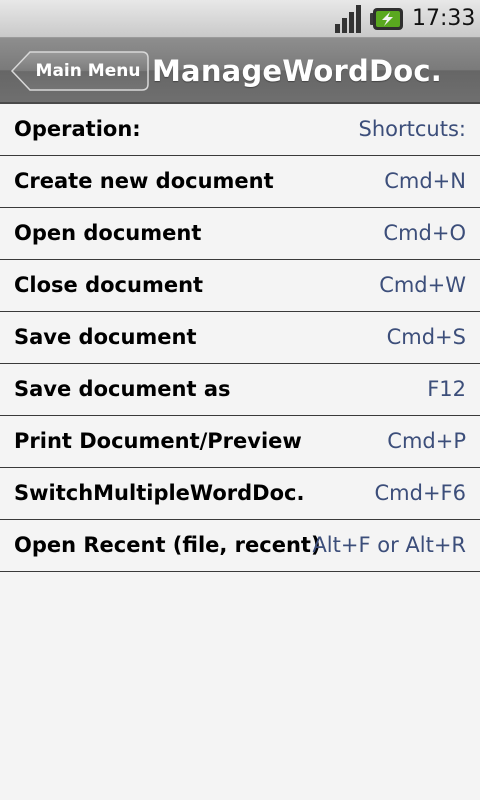 This screenshot has height=800, width=480. I want to click on operation-label: Create new document, so click(144, 181).